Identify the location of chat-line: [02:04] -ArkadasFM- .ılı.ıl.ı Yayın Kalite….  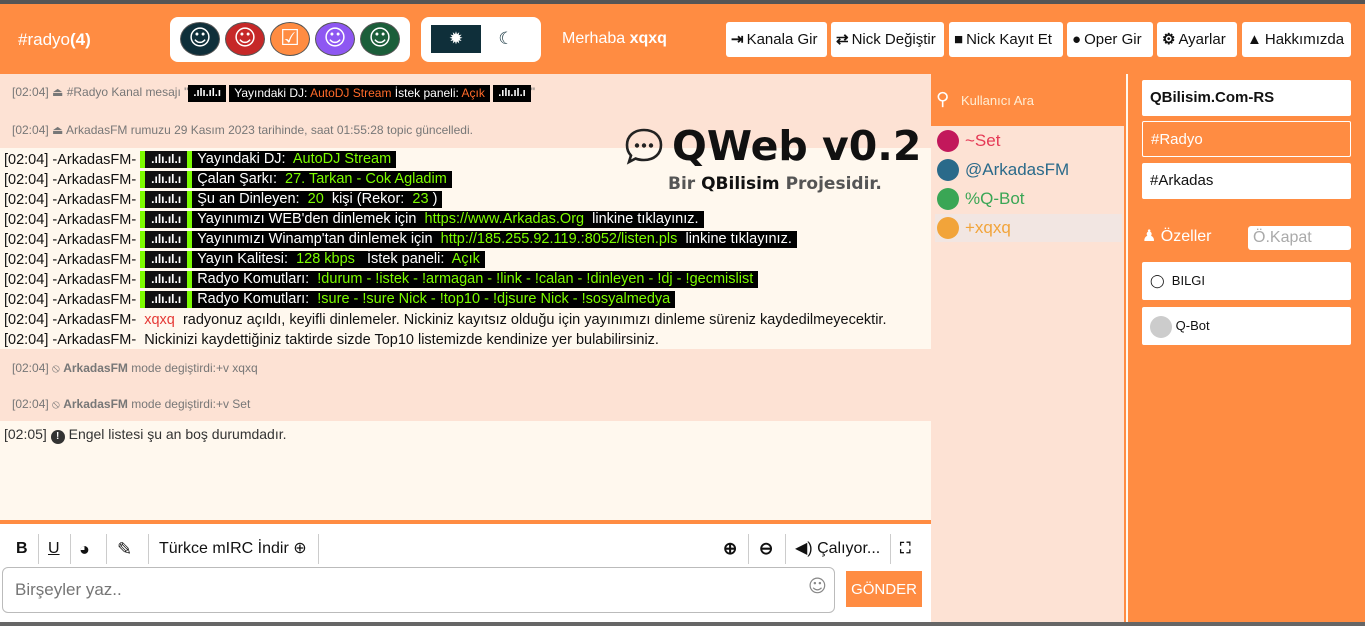
(244, 260).